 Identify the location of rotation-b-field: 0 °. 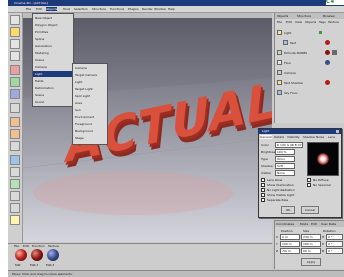
(334, 251).